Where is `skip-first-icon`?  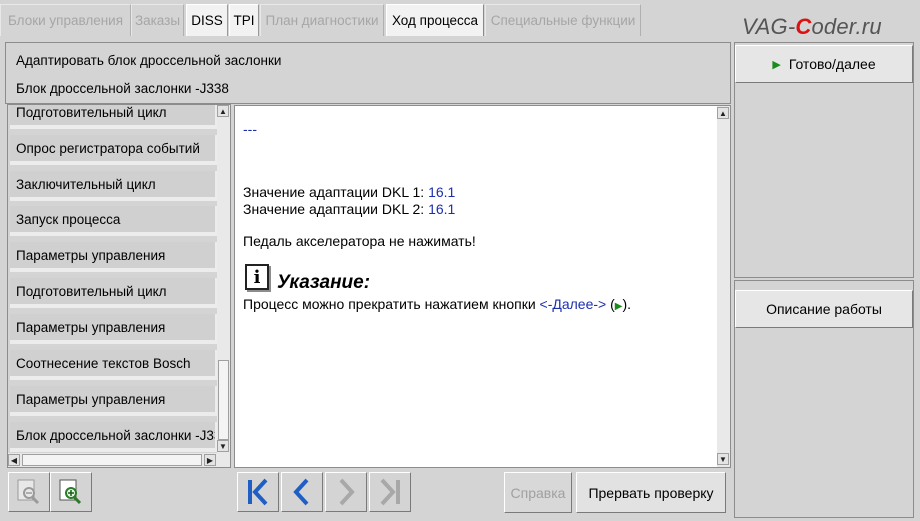
skip-first-icon is located at coordinates (258, 492).